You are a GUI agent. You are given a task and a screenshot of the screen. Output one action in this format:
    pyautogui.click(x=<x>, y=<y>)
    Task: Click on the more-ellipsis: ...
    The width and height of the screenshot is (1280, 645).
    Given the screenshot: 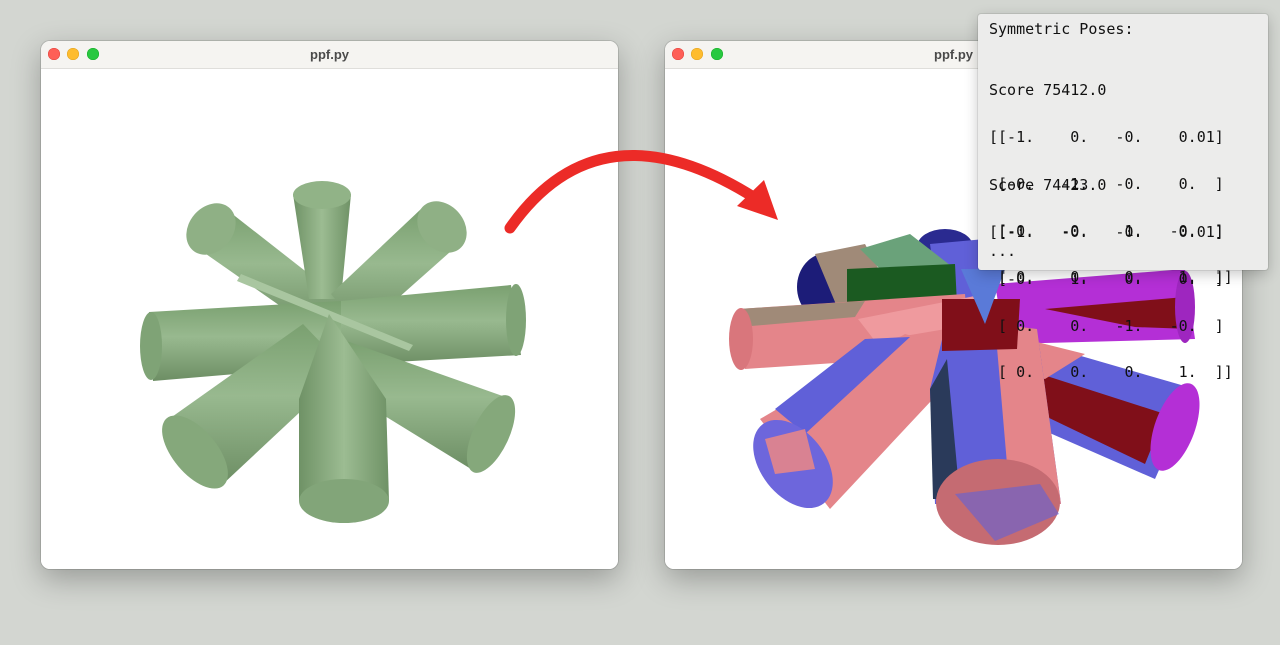 What is the action you would take?
    pyautogui.click(x=1003, y=251)
    